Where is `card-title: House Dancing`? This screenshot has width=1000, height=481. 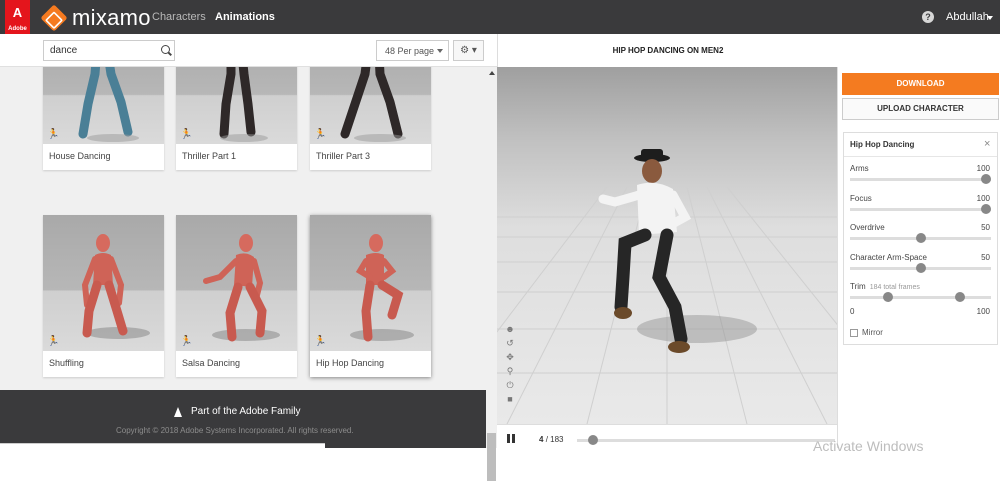
card-title: House Dancing is located at coordinates (80, 156).